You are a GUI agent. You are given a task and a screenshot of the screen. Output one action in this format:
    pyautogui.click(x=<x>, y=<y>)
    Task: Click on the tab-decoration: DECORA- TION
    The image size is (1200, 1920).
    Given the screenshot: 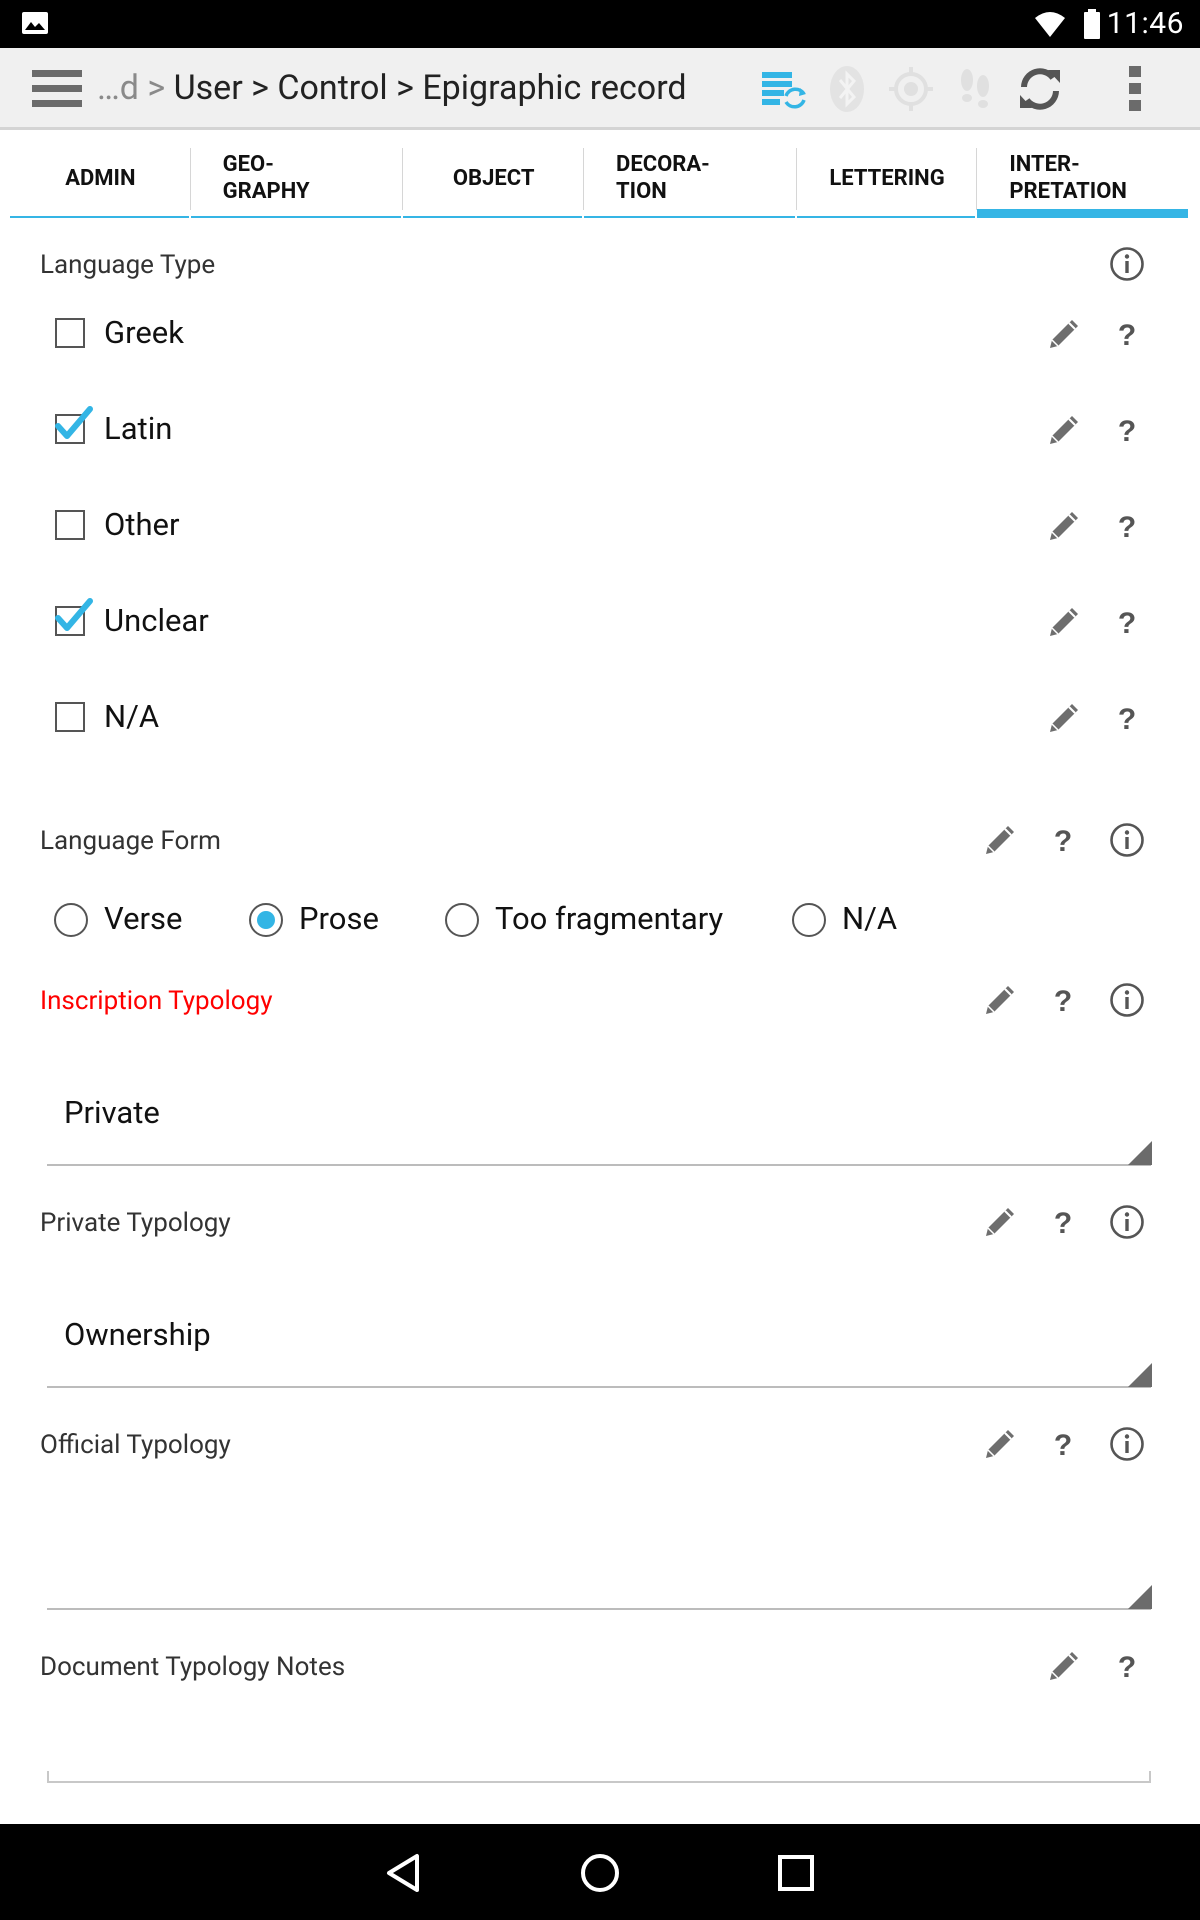 What is the action you would take?
    pyautogui.click(x=690, y=178)
    